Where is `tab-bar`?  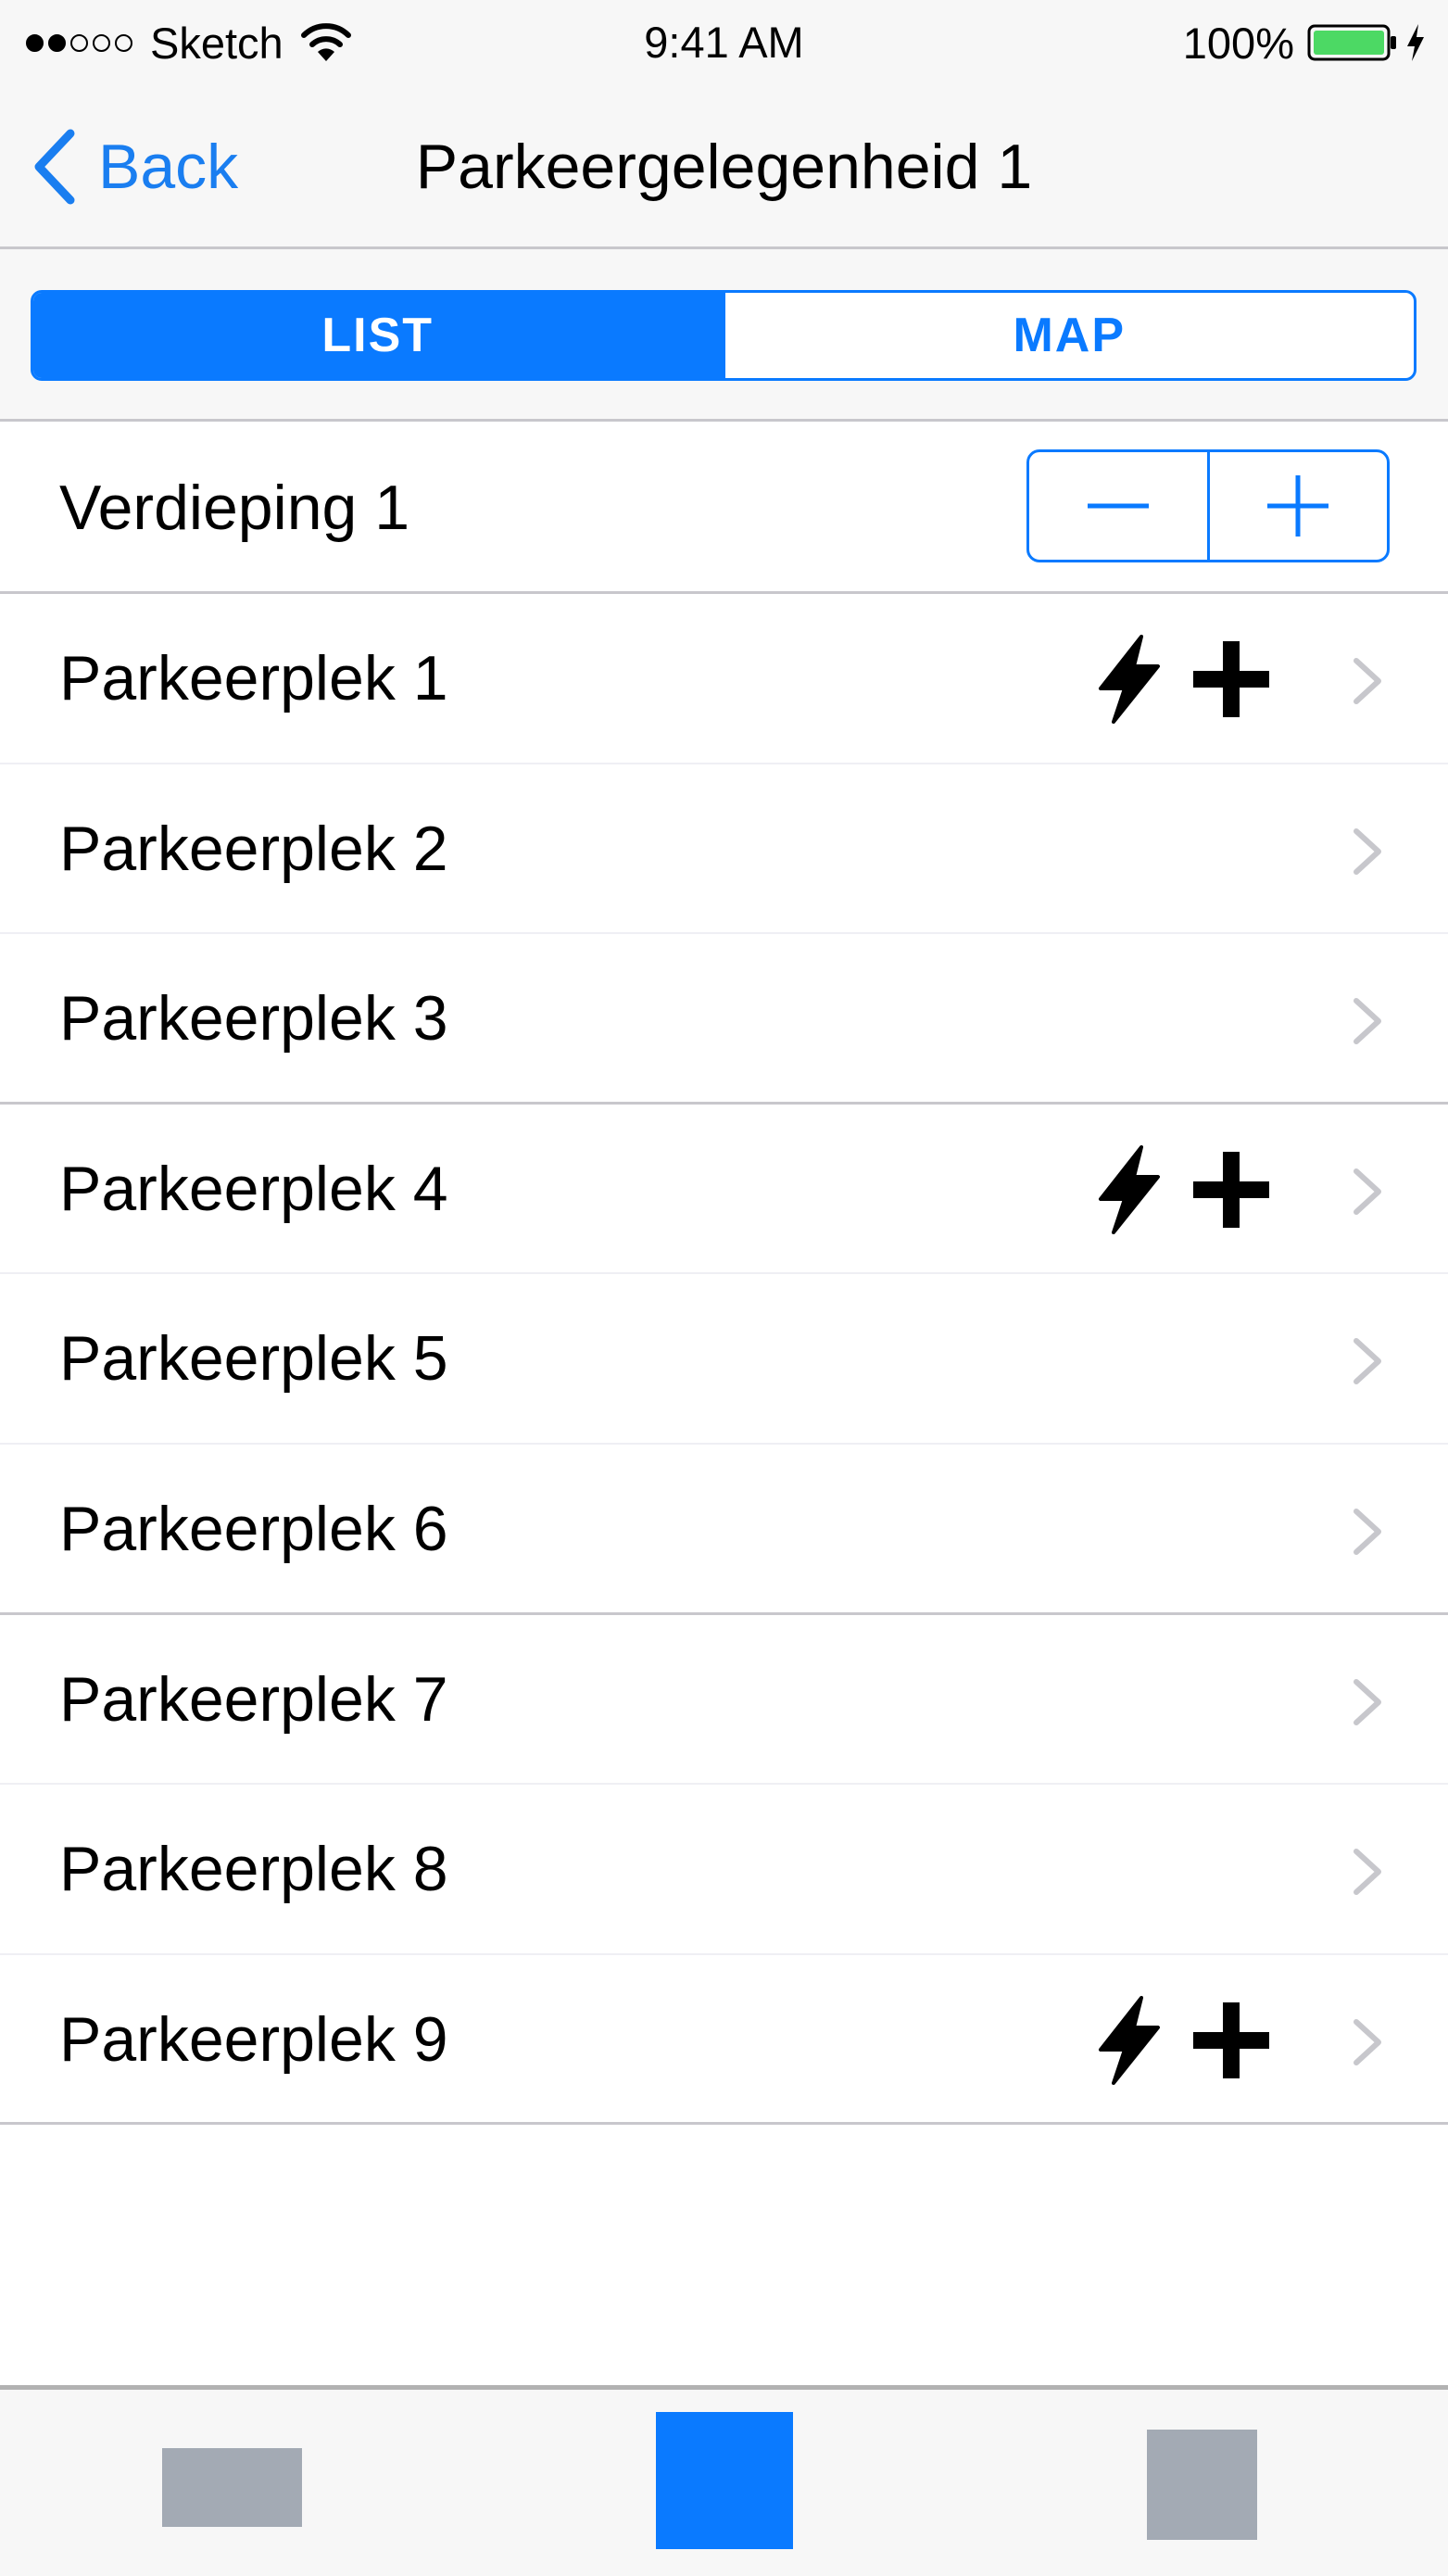 tab-bar is located at coordinates (724, 2480).